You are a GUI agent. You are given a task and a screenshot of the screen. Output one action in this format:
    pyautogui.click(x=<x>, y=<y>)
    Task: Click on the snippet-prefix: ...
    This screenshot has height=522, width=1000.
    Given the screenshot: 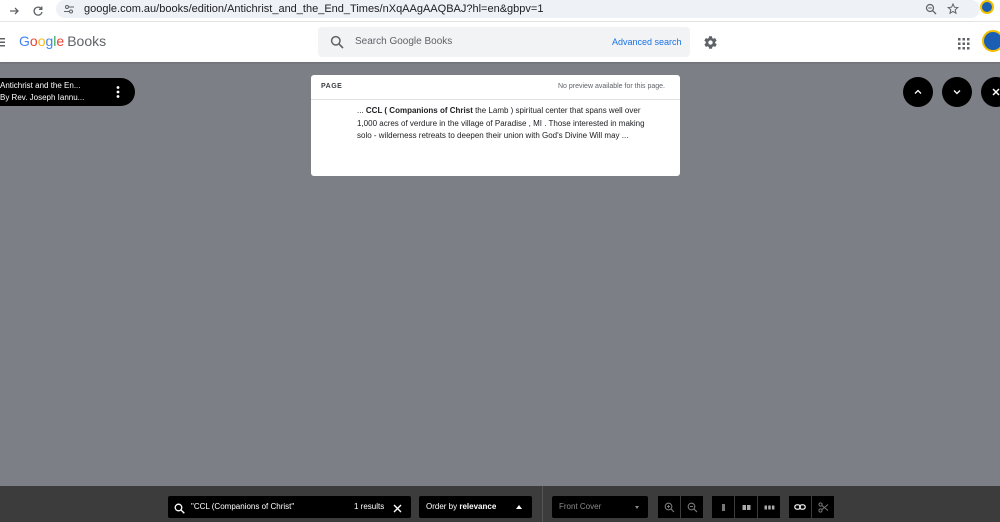 What is the action you would take?
    pyautogui.click(x=361, y=110)
    